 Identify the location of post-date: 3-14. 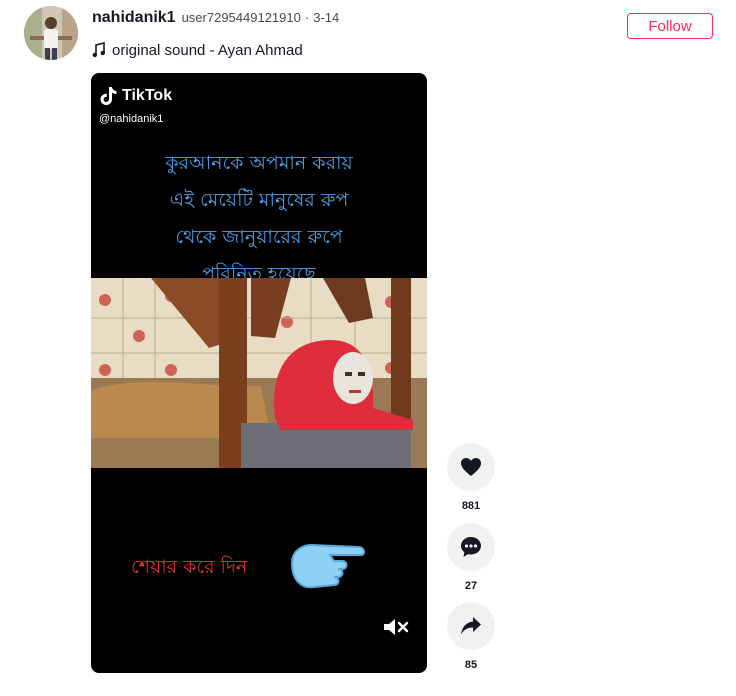
(326, 17).